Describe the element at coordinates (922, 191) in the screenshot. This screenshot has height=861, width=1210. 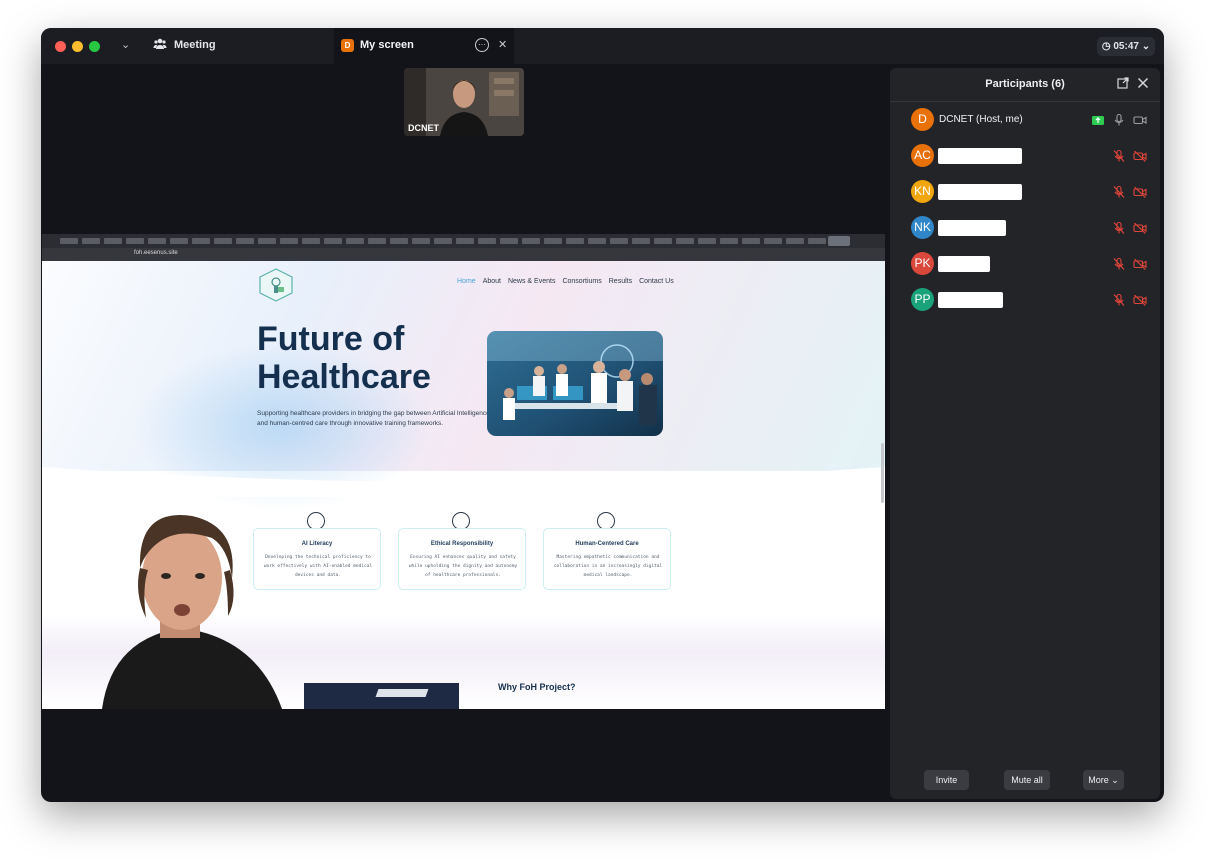
I see `avatar: KN` at that location.